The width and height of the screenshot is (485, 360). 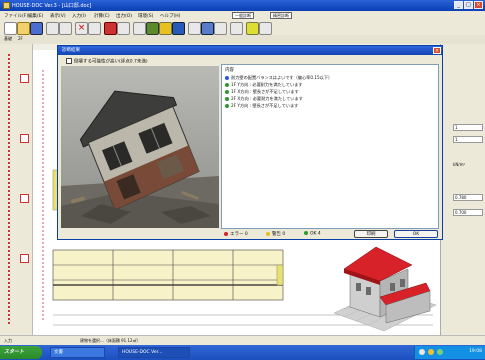 I want to click on menu-help: ヘルプ(H), so click(x=170, y=16).